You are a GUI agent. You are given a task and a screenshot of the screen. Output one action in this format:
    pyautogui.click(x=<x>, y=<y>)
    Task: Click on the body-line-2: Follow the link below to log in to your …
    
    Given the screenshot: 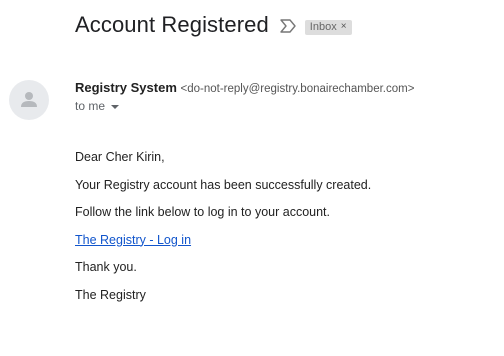 What is the action you would take?
    pyautogui.click(x=202, y=212)
    